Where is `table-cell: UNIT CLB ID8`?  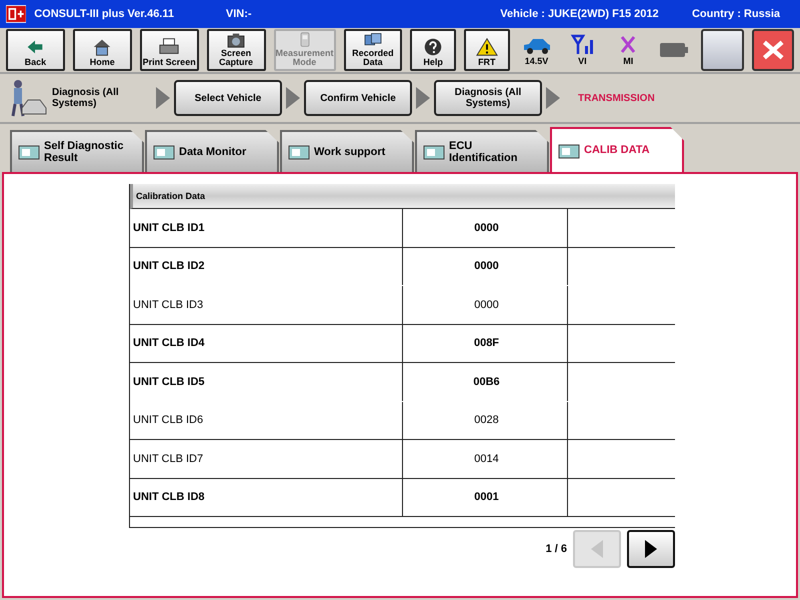
table-cell: UNIT CLB ID8 is located at coordinates (266, 497).